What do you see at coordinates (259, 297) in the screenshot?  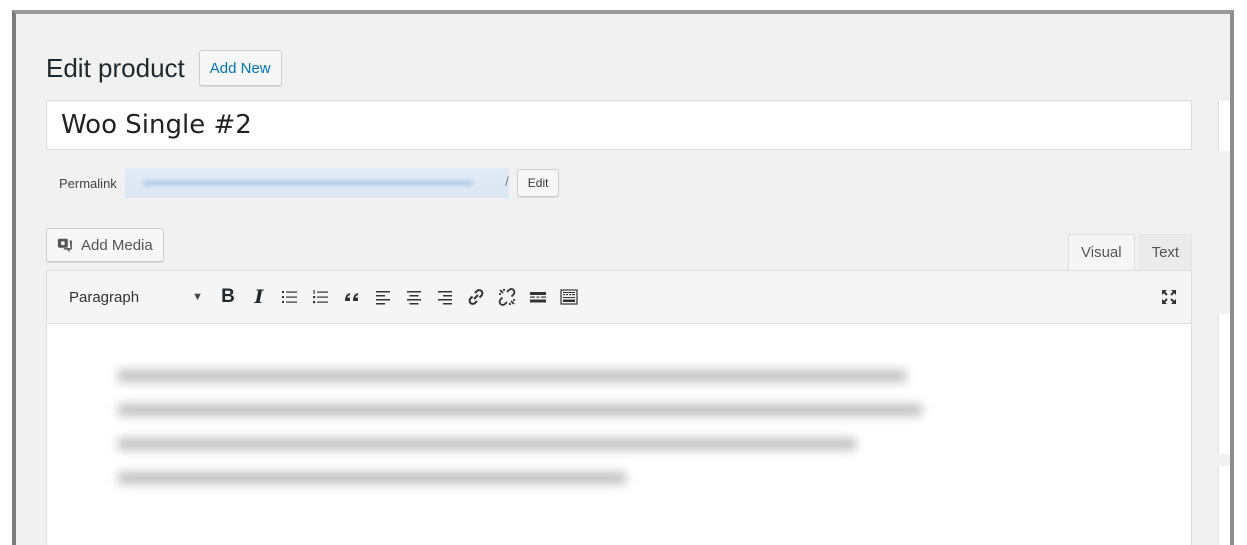 I see `italic-icon: I` at bounding box center [259, 297].